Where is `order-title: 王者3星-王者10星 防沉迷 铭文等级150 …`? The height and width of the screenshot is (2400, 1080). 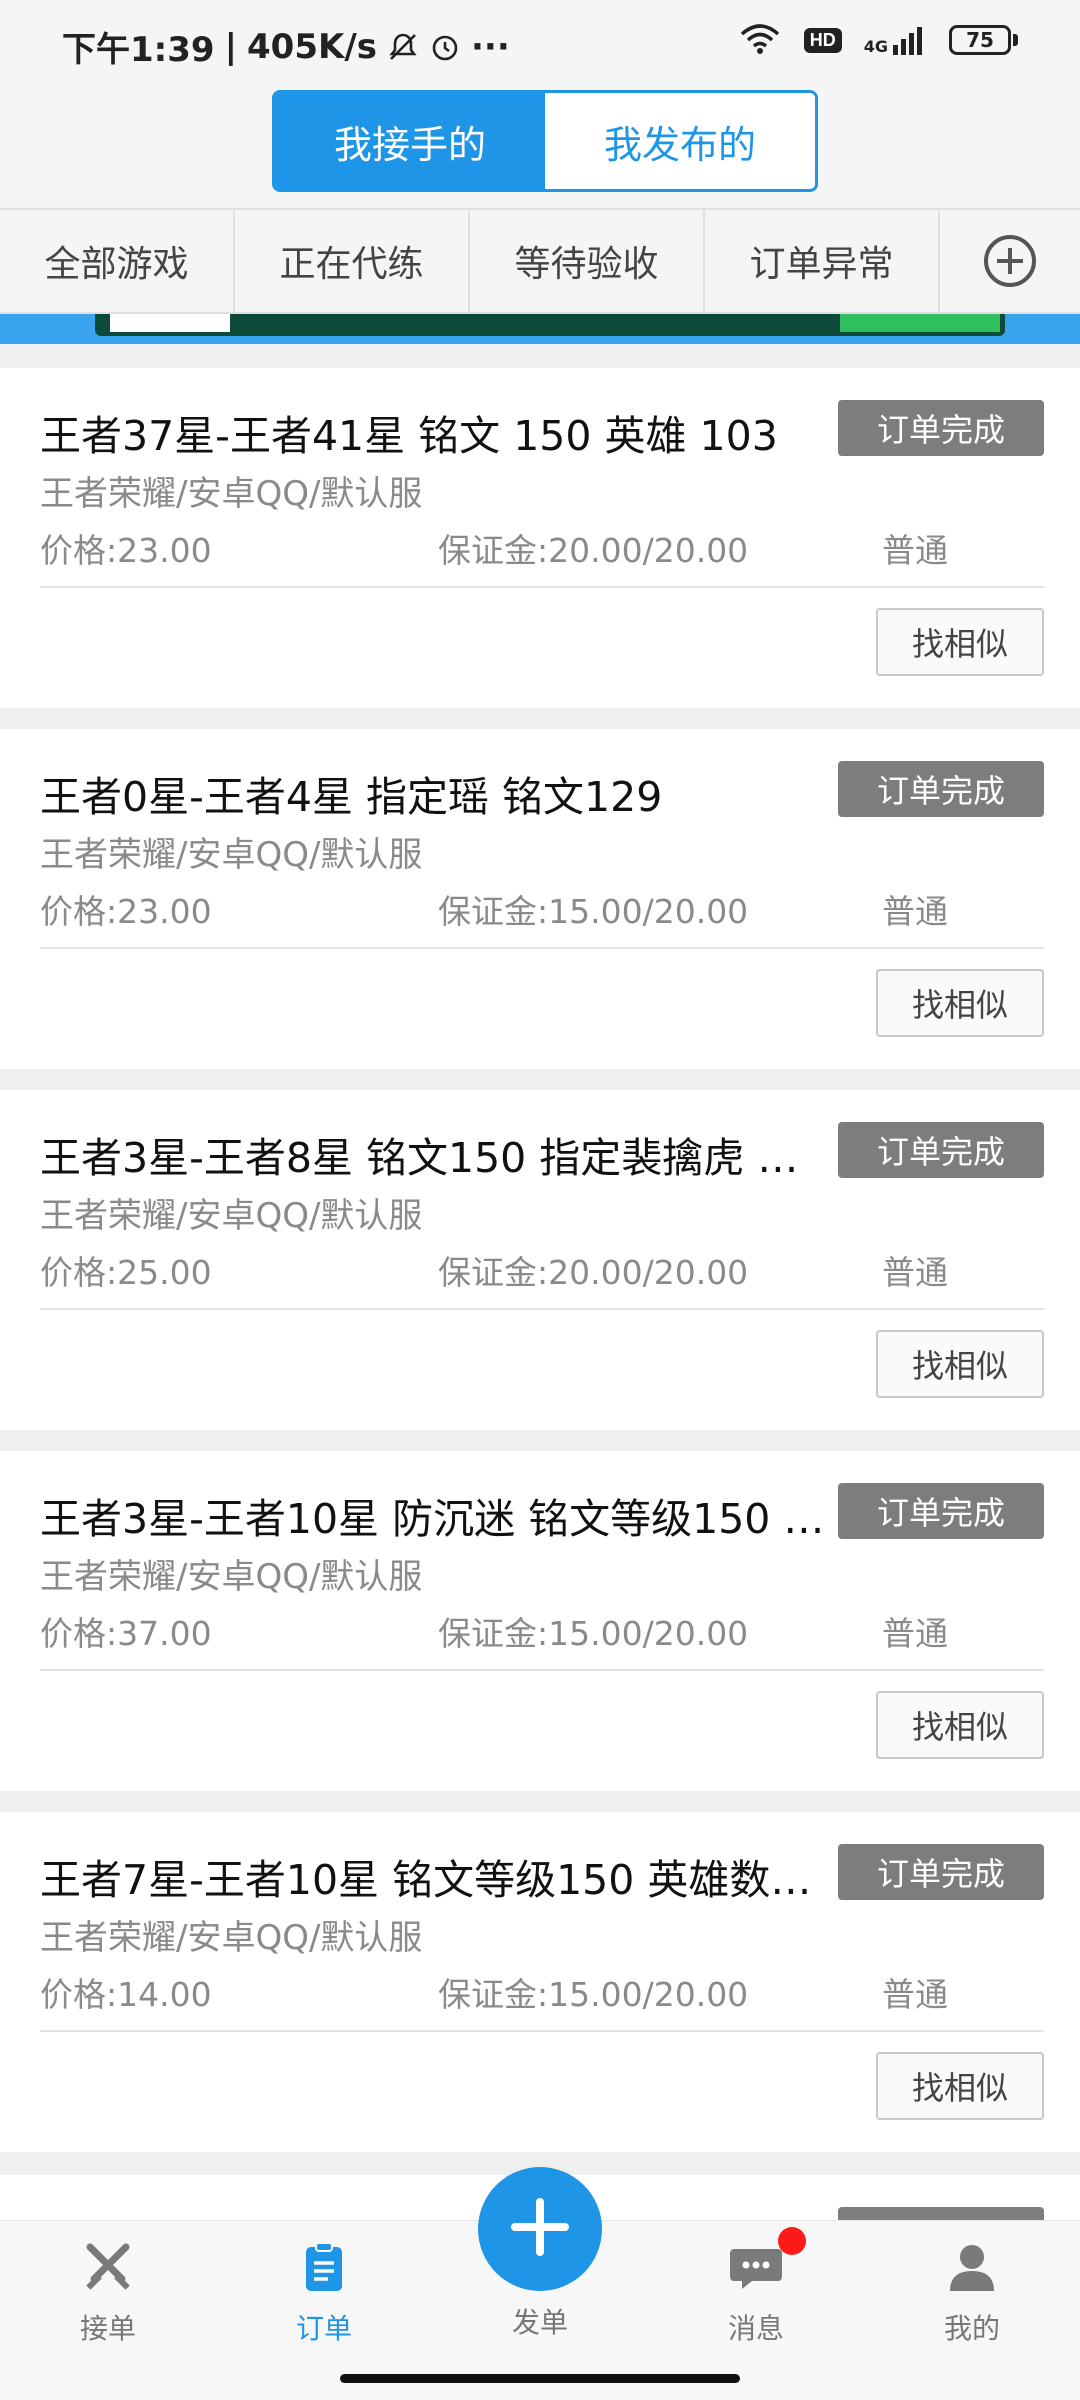
order-title: 王者3星-王者10星 防沉迷 铭文等级150 … is located at coordinates (432, 1519).